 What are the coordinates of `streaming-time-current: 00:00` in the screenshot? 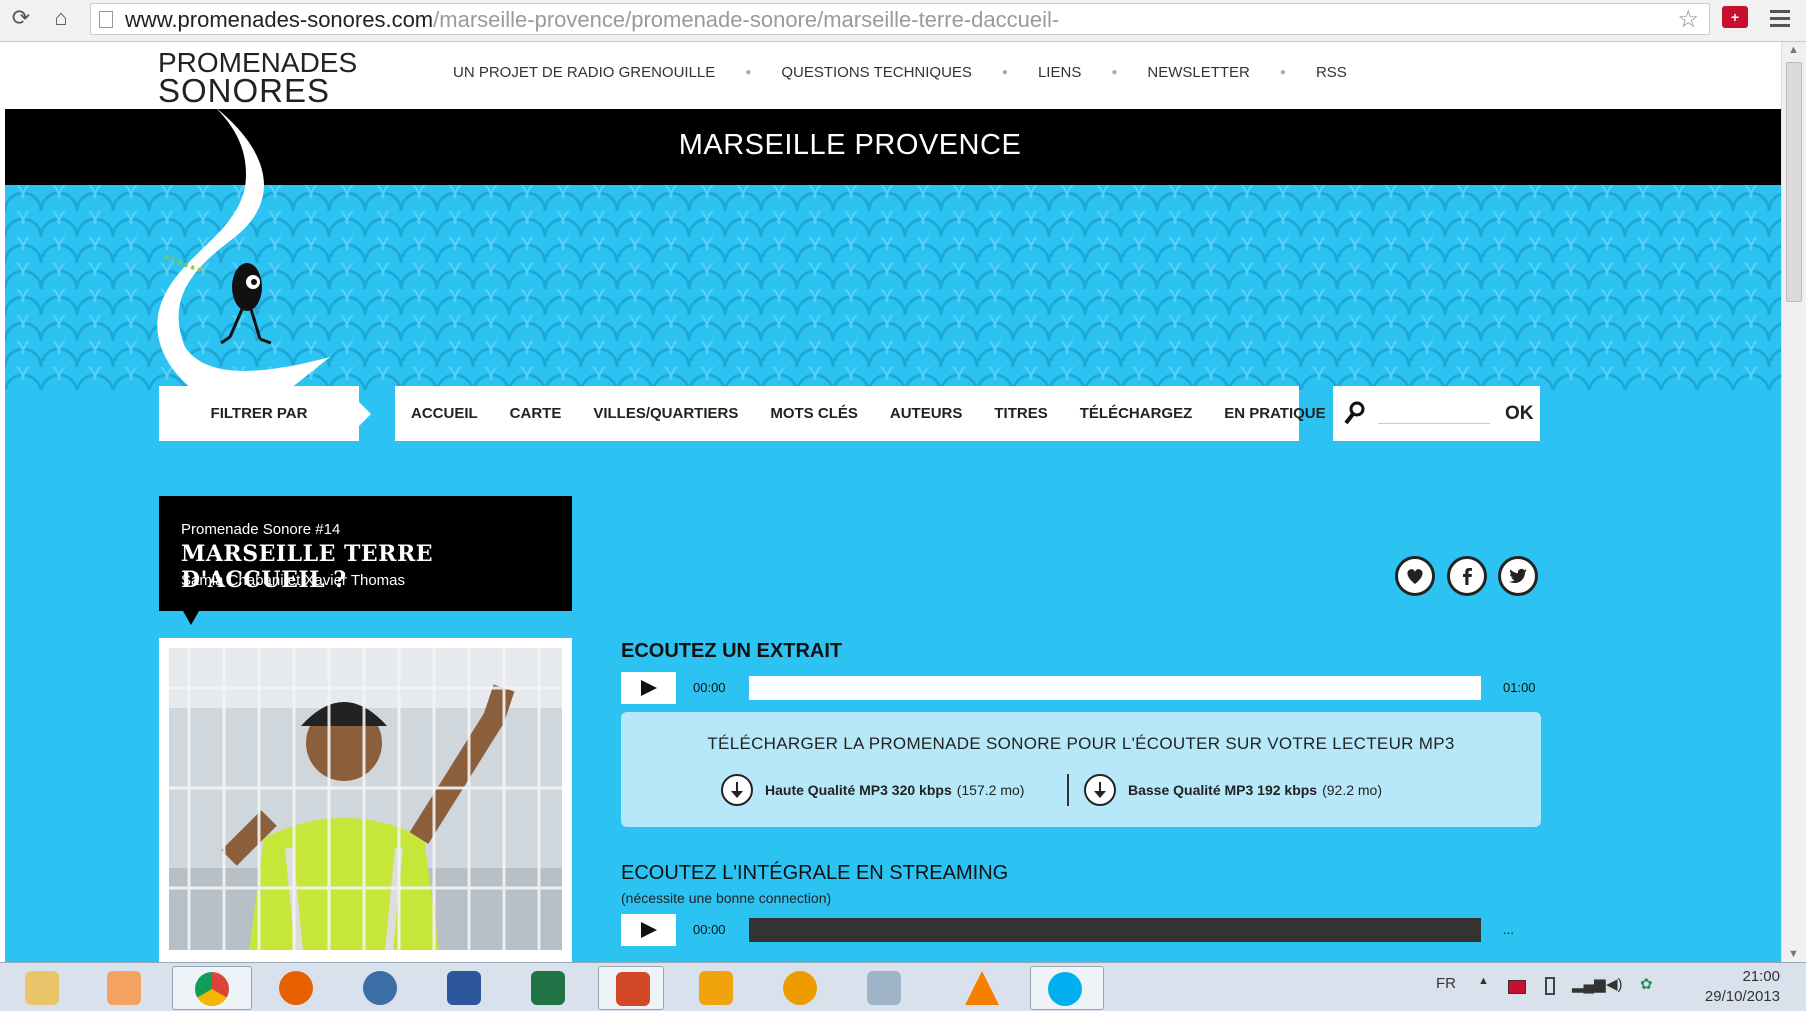 It's located at (709, 929).